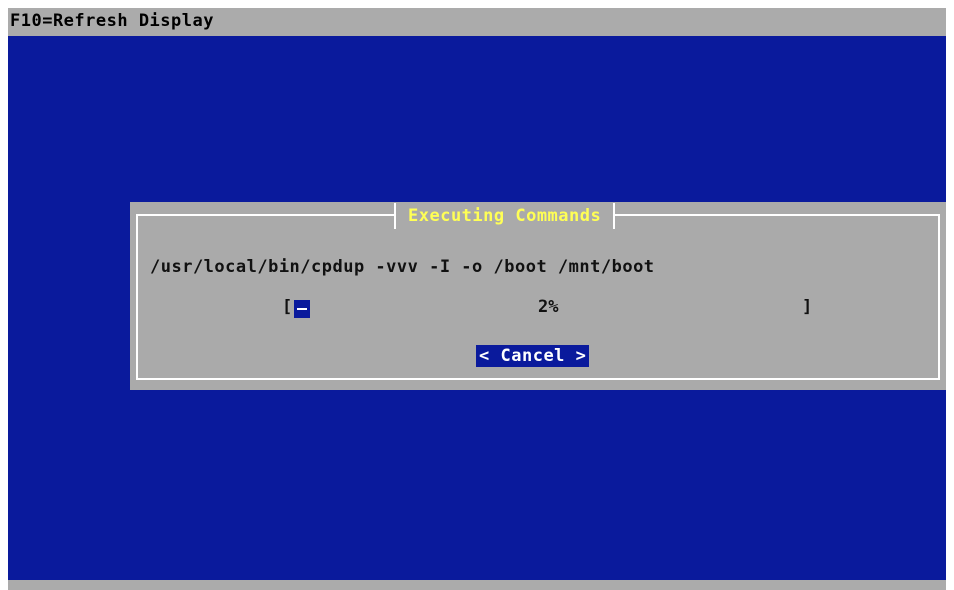 The image size is (954, 590). I want to click on bottom-status-bar, so click(477, 585).